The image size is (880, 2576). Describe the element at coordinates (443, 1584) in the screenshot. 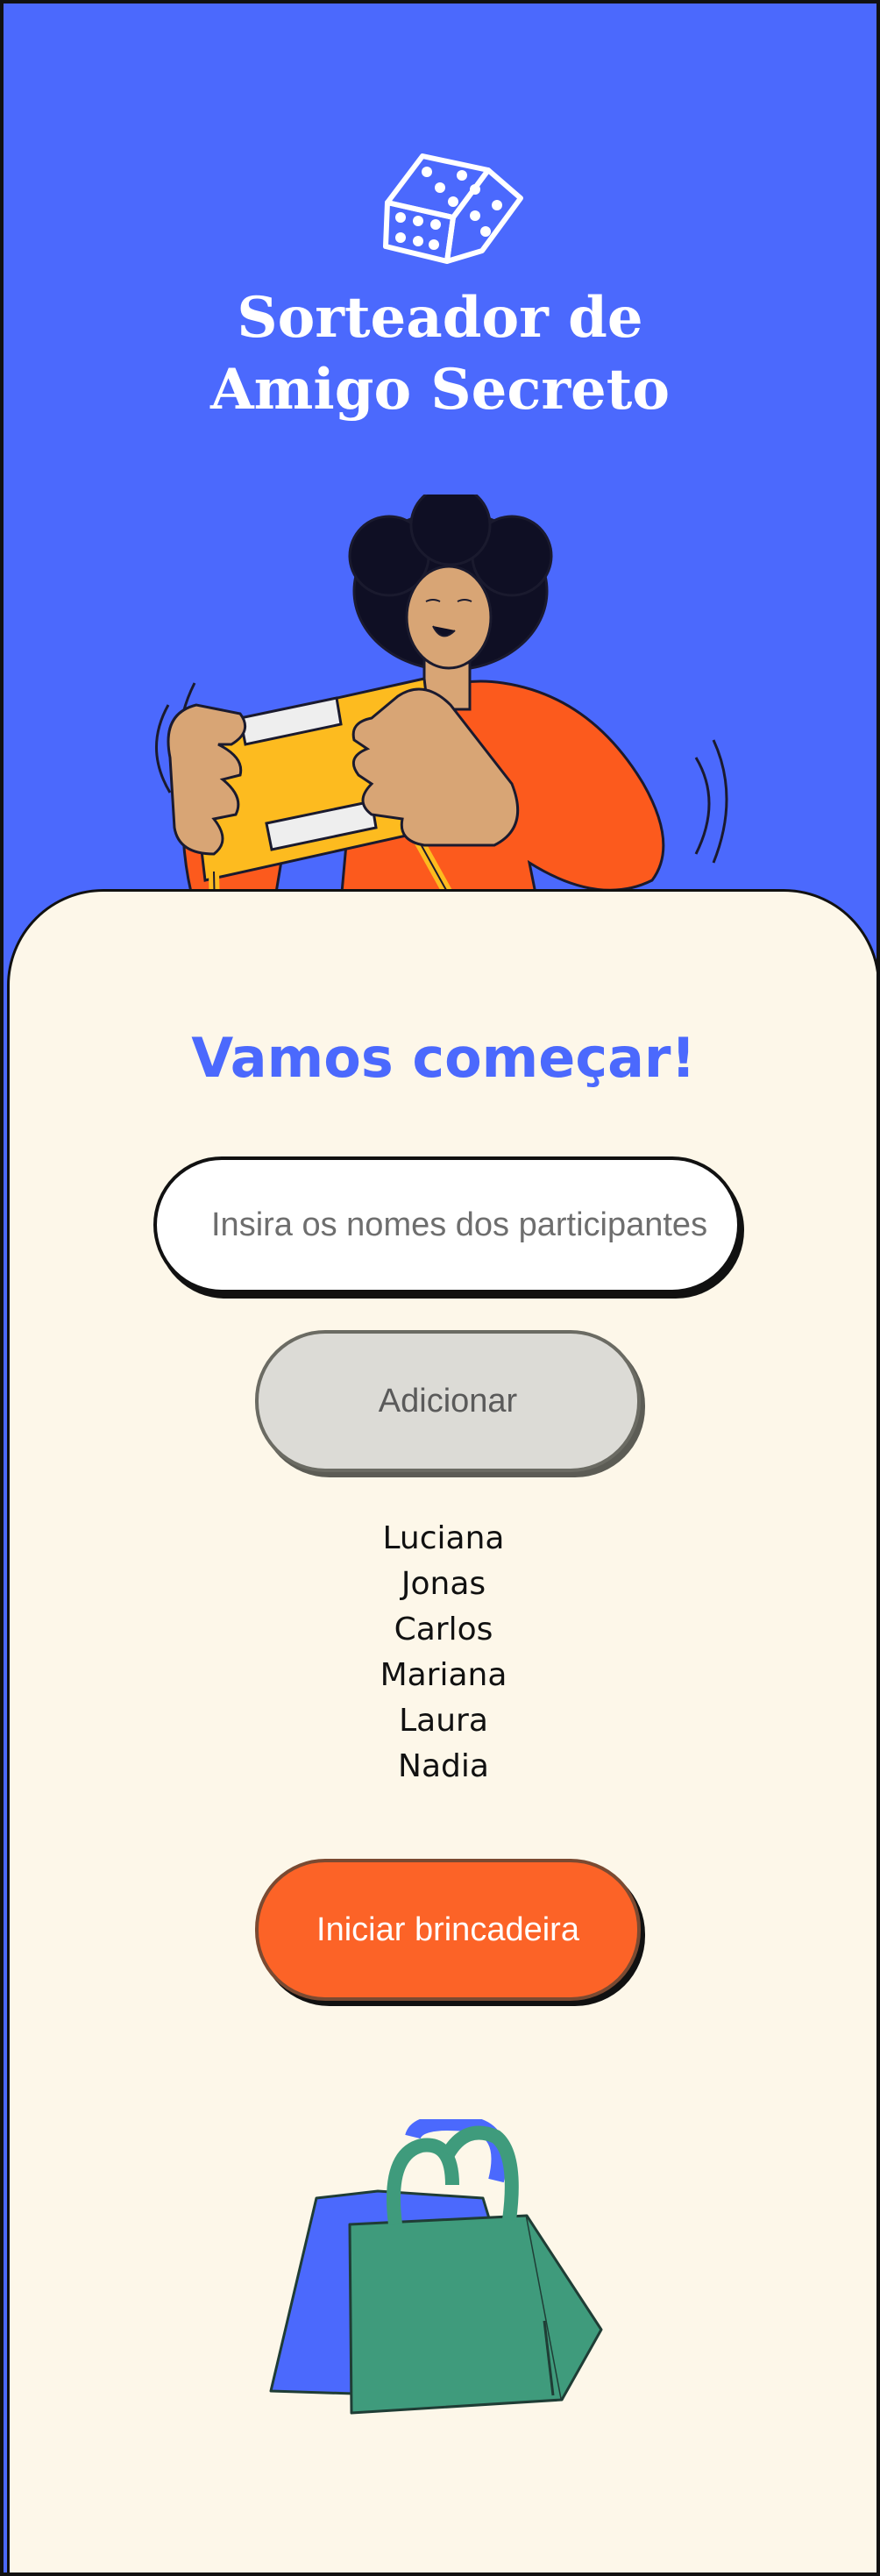

I see `participant-item: Jonas` at that location.